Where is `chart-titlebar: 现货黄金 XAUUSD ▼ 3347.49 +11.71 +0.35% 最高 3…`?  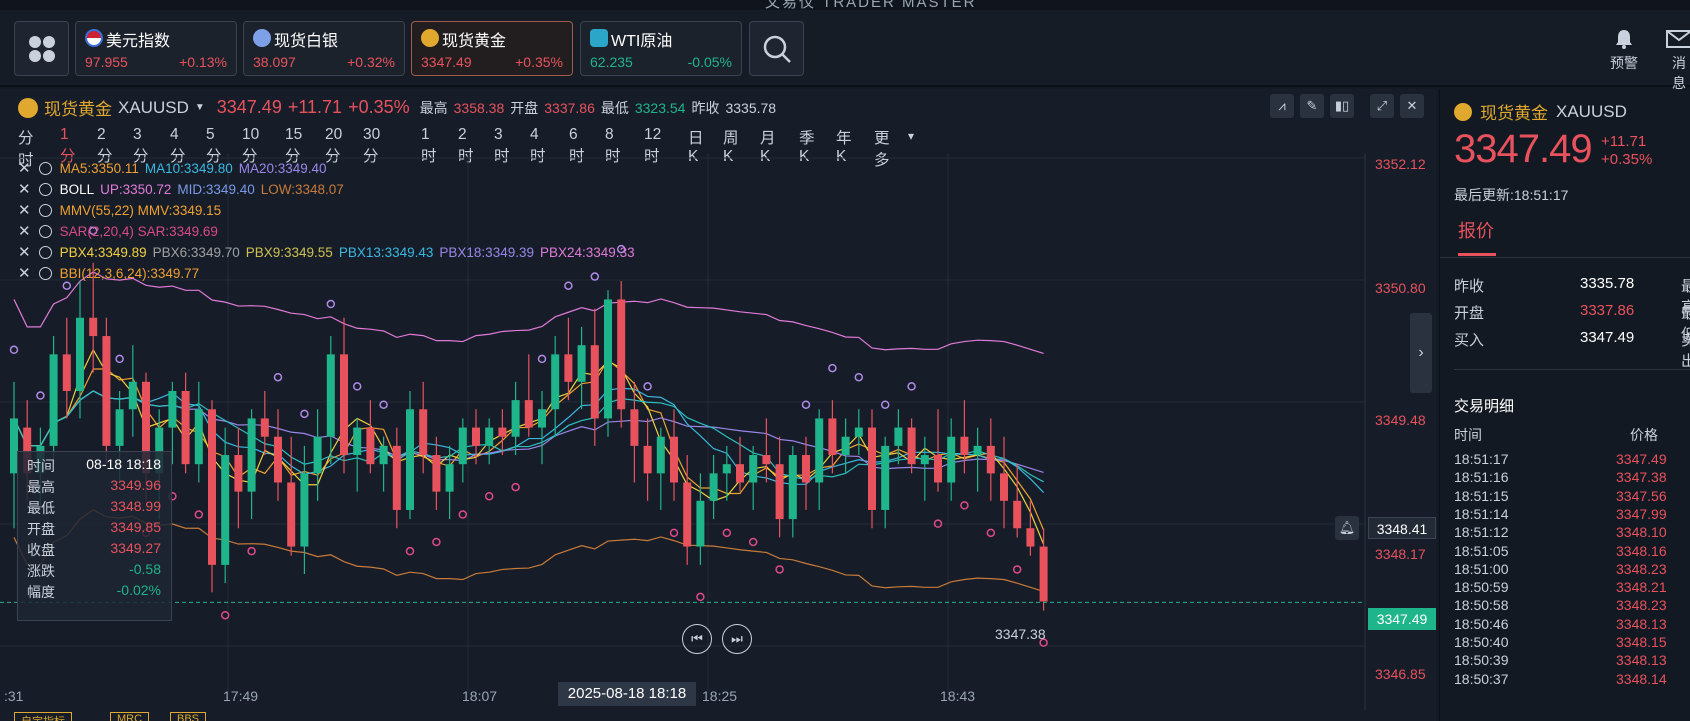 chart-titlebar: 现货黄金 XAUUSD ▼ 3347.49 +11.71 +0.35% 最高 3… is located at coordinates (718, 105).